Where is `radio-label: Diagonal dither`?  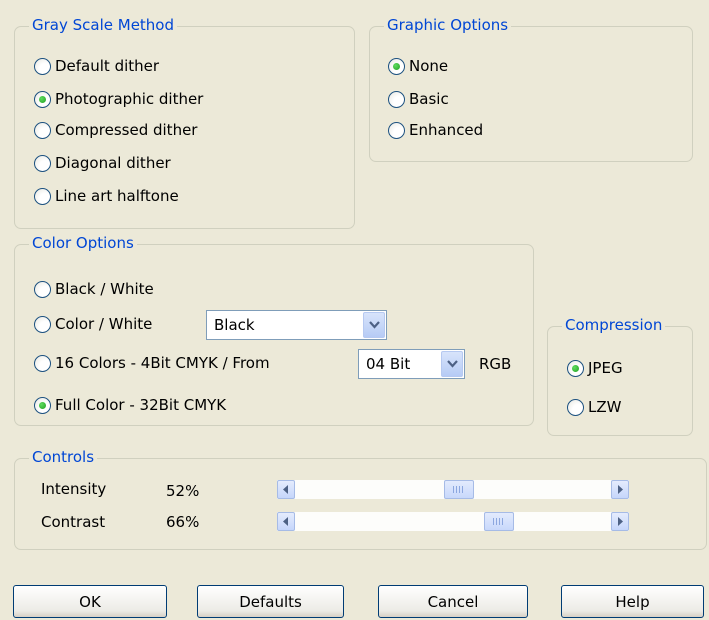
radio-label: Diagonal dither is located at coordinates (113, 163).